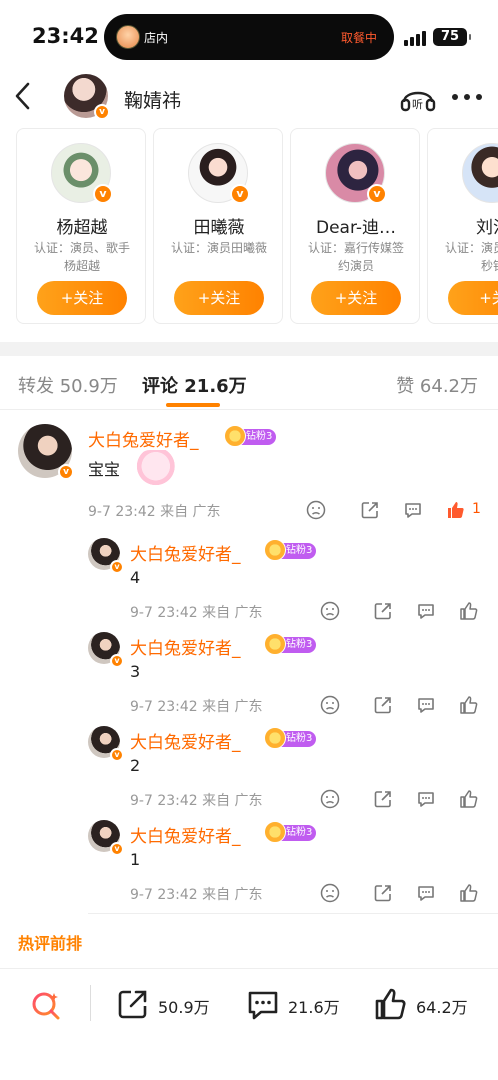  I want to click on recommend-card: v 刘浩 认证：演员作：一秒钟 +关, so click(462, 226).